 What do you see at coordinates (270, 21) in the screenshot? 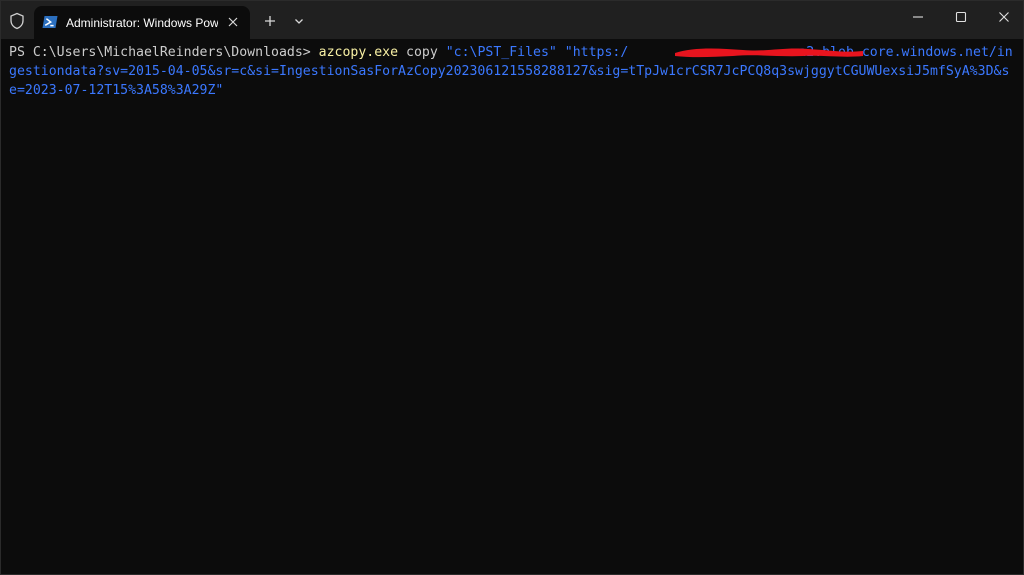
I see `plus-icon` at bounding box center [270, 21].